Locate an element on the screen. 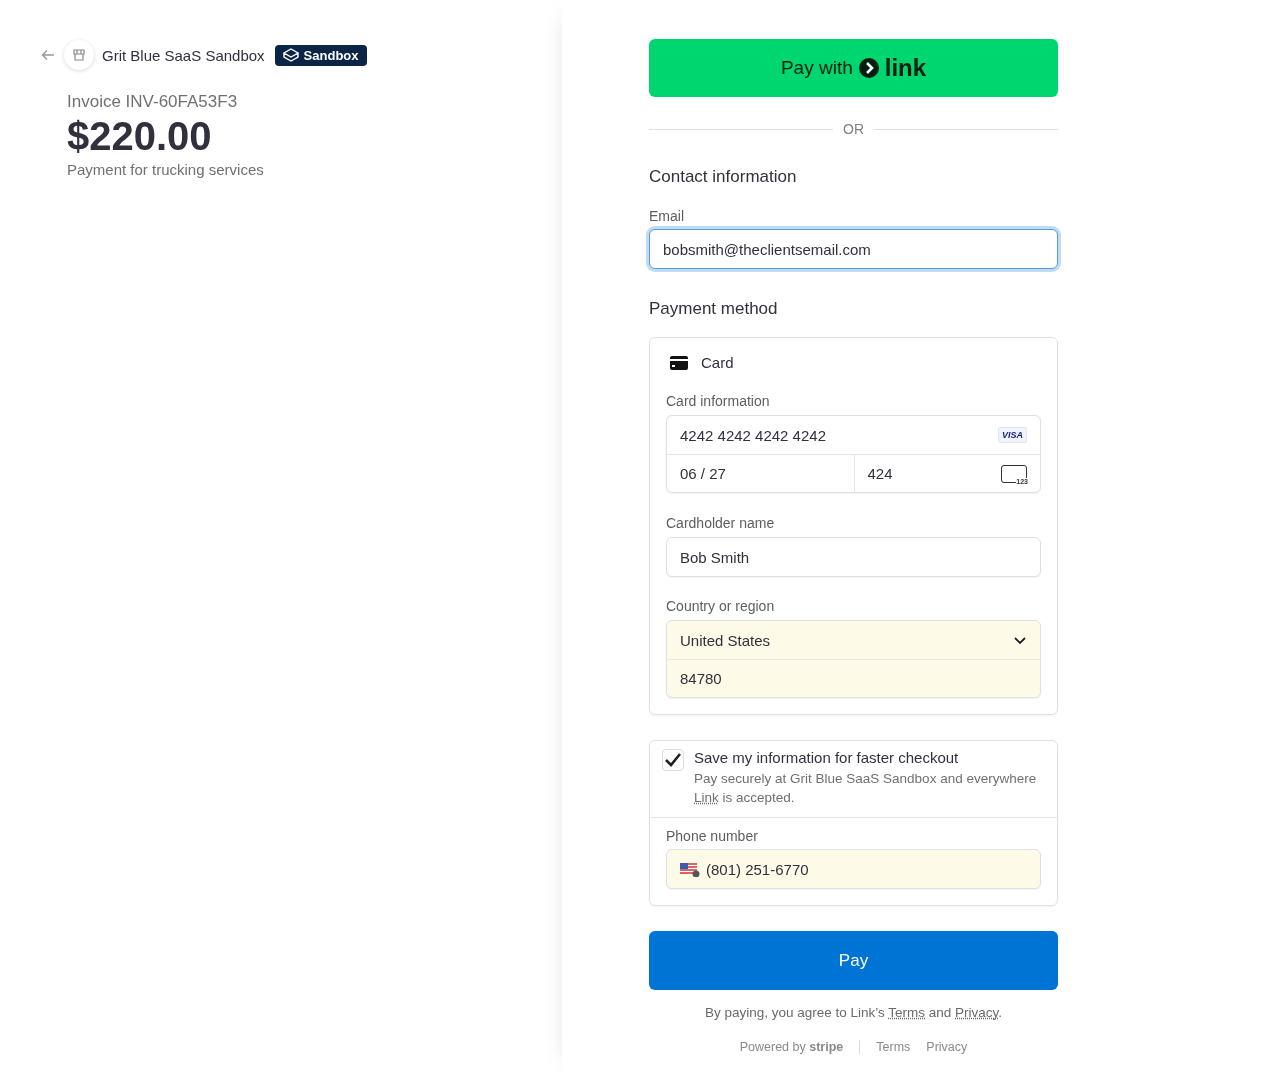 The width and height of the screenshot is (1280, 1076). invoice-title: Invoice INV-60FA53F3 is located at coordinates (153, 102).